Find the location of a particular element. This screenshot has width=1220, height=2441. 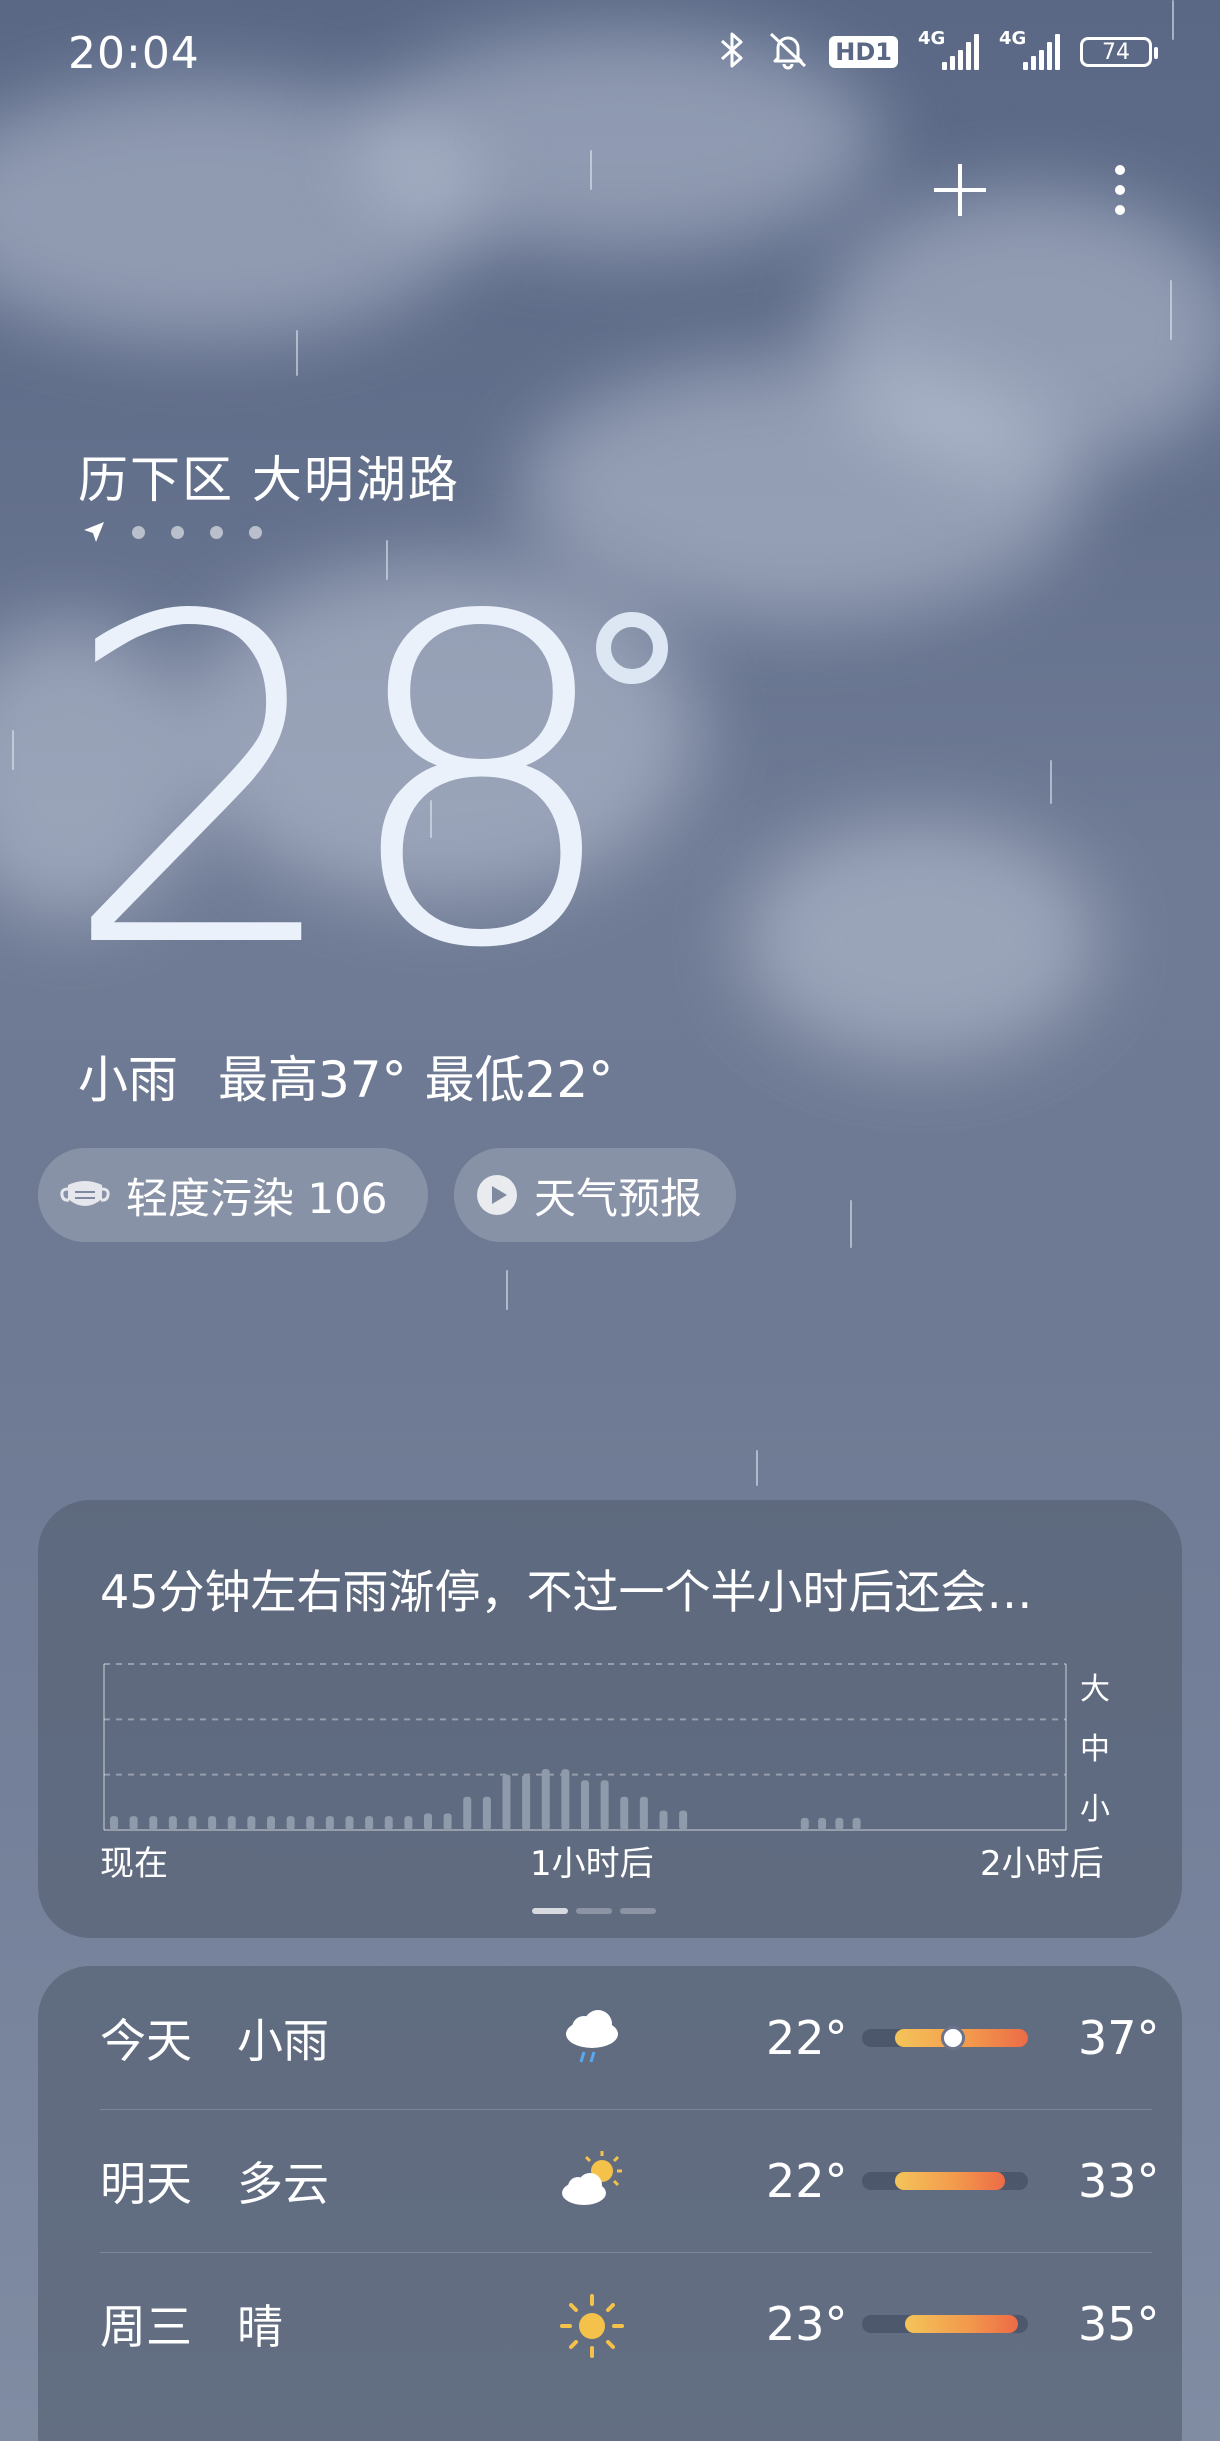

partly-cloudy-icon is located at coordinates (592, 2183).